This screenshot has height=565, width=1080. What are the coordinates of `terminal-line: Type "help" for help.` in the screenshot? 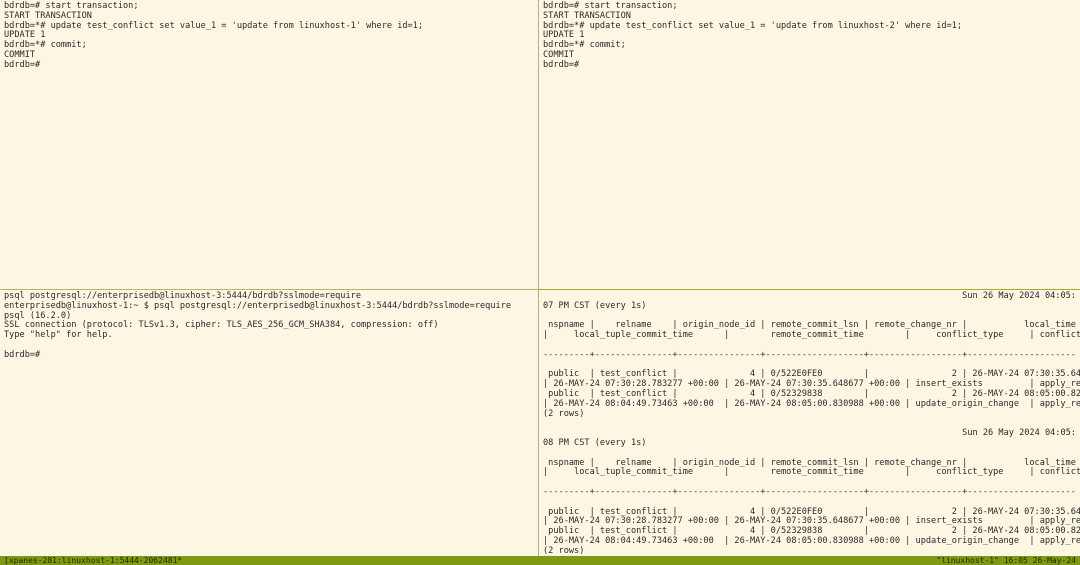 It's located at (58, 335).